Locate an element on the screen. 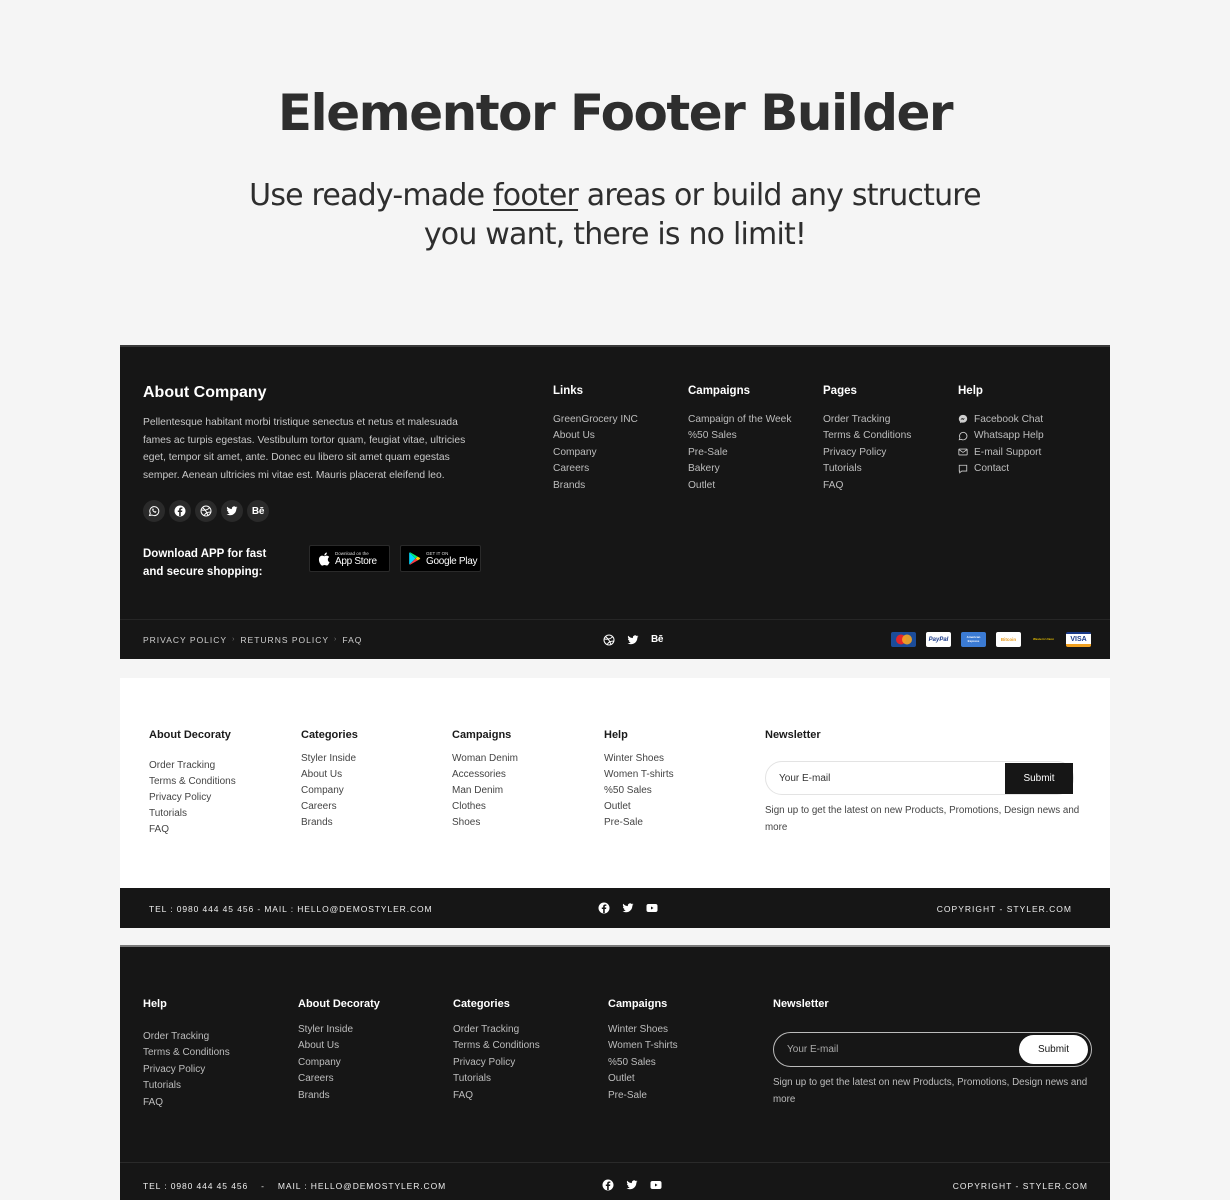 This screenshot has height=1200, width=1230. footer-link: Bakery is located at coordinates (739, 469).